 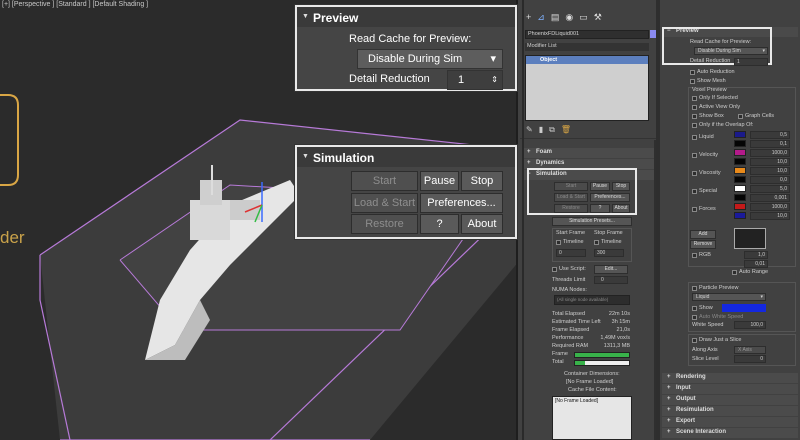 What do you see at coordinates (620, 322) in the screenshot?
I see `stat-value: 3h 15m` at bounding box center [620, 322].